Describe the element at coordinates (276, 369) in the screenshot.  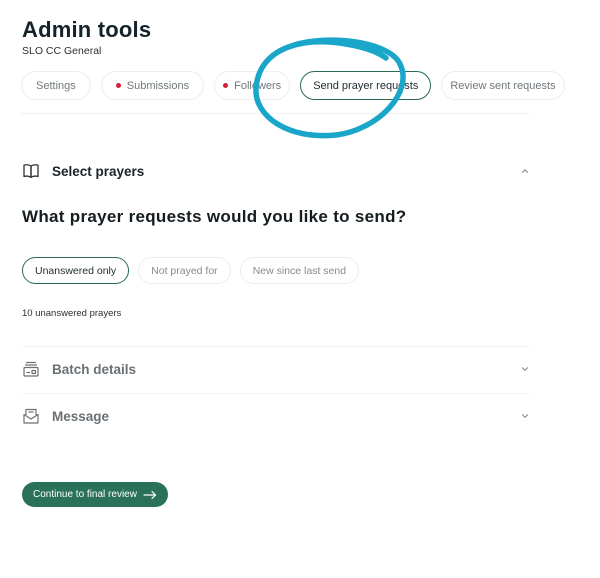
I see `batch-details-section-header: Batch details` at that location.